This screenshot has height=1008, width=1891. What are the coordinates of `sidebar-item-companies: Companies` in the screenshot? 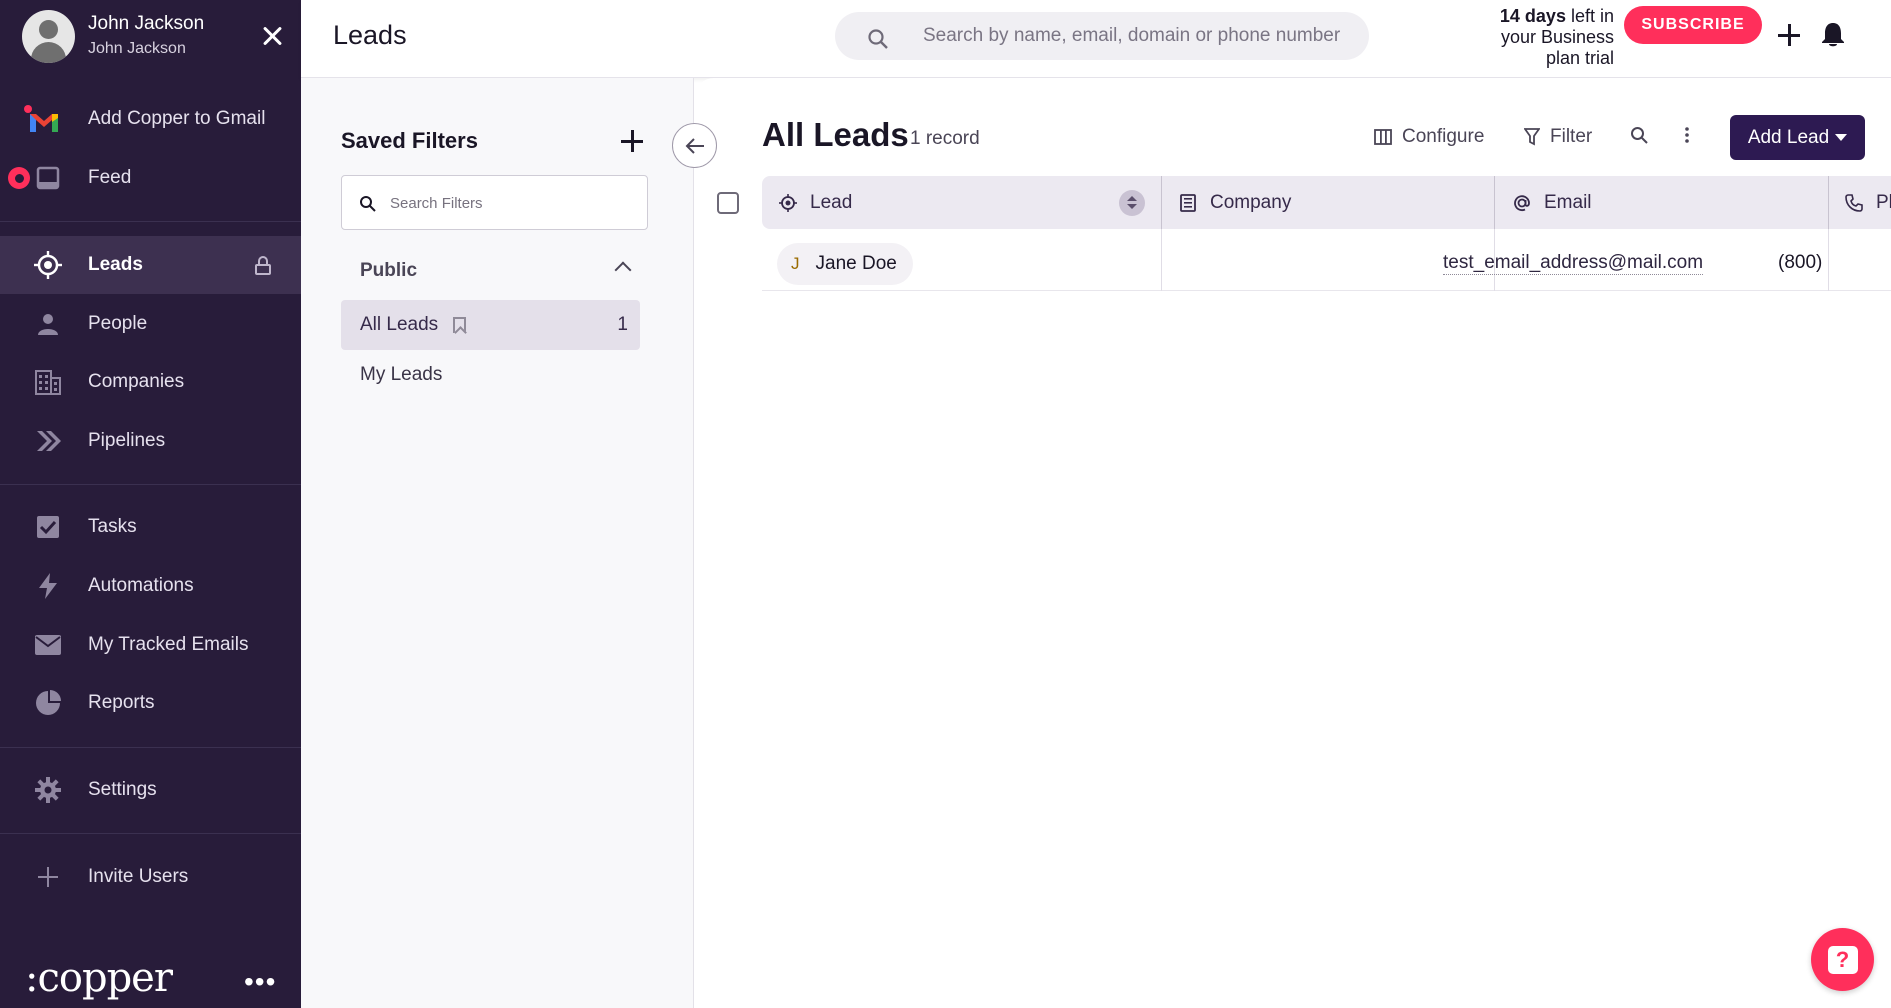 It's located at (150, 382).